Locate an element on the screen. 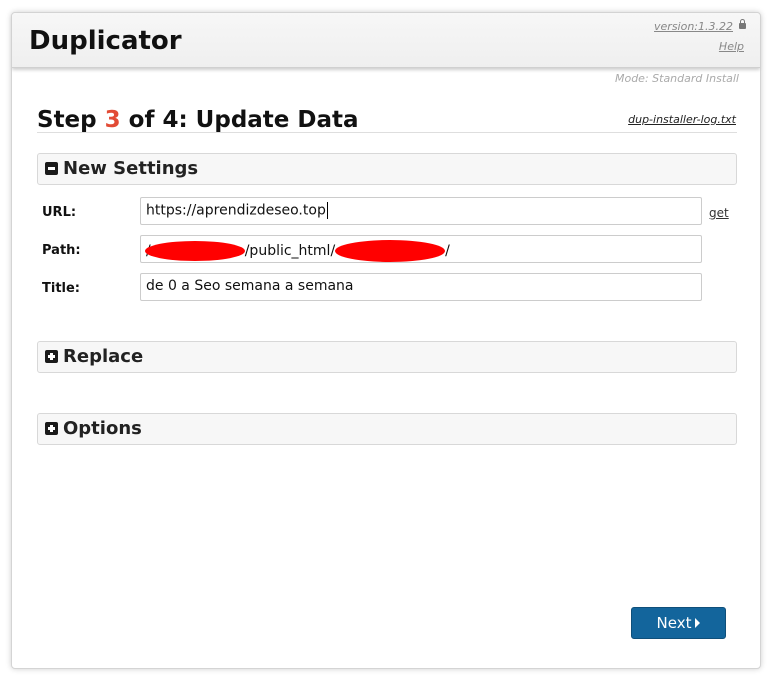 The image size is (781, 682). step-number: 3 is located at coordinates (112, 120).